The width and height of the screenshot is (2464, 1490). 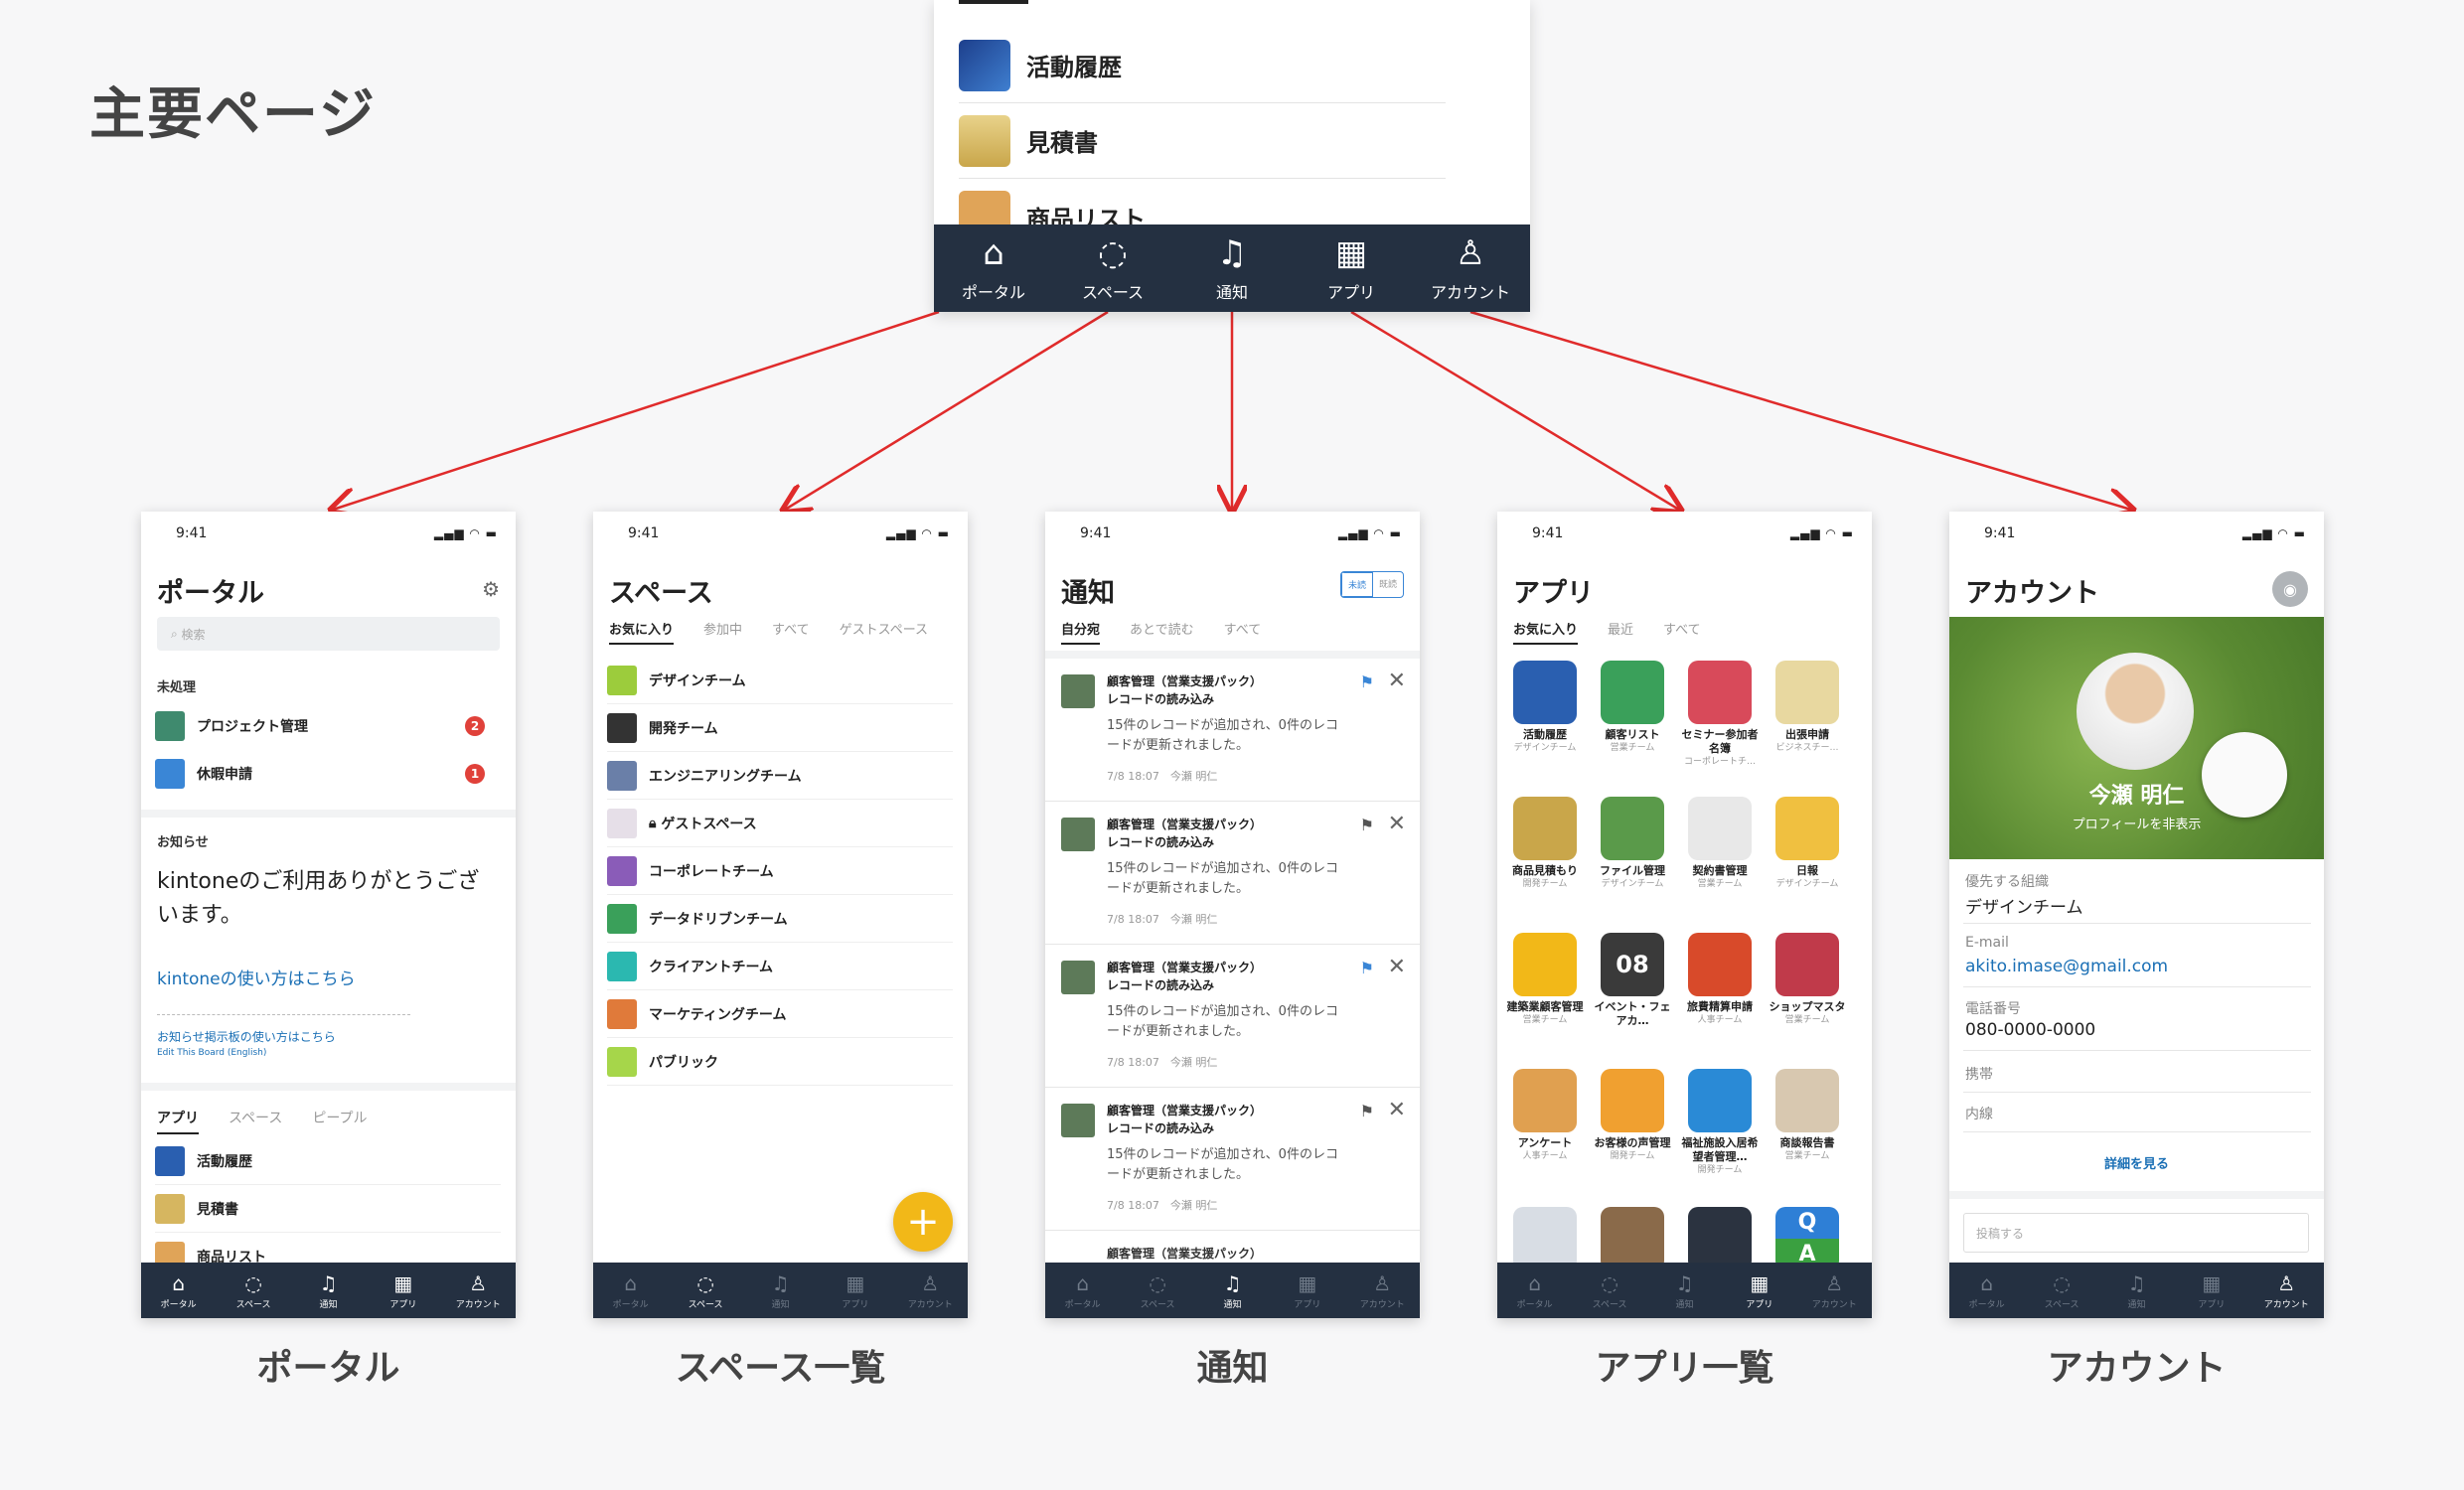 What do you see at coordinates (328, 1161) in the screenshot?
I see `app-item: 活動履歴` at bounding box center [328, 1161].